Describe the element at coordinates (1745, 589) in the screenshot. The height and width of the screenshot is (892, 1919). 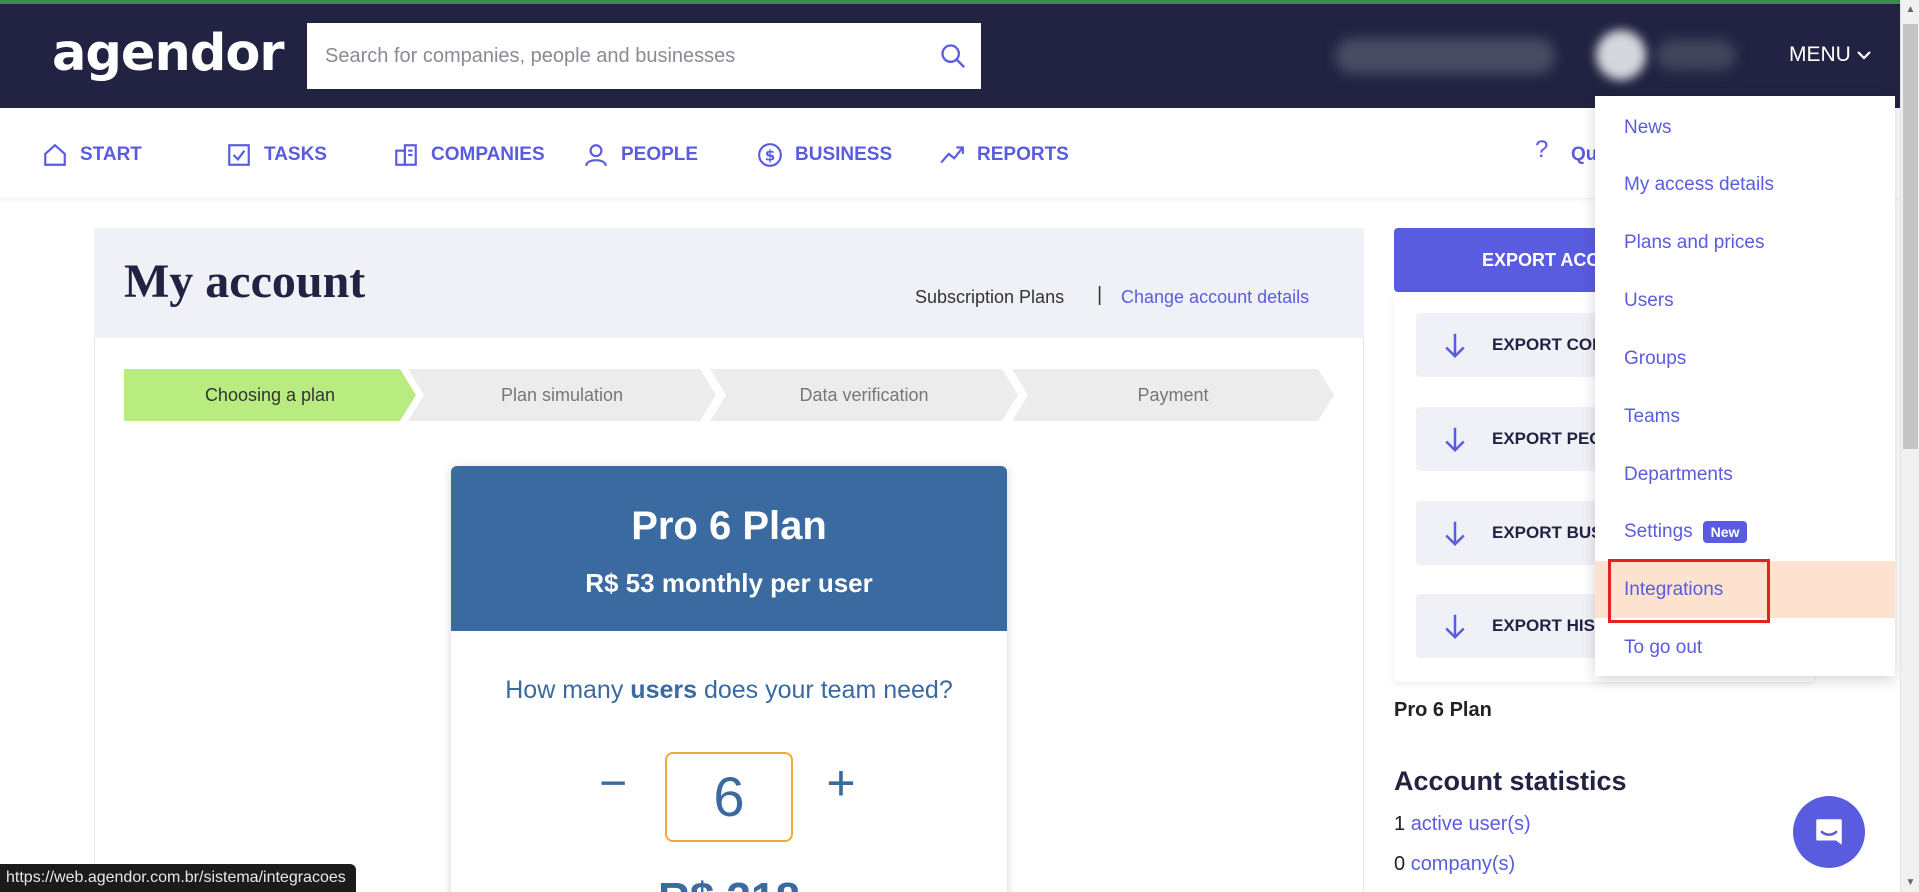
I see `menu-item-integrations: Integrations` at that location.